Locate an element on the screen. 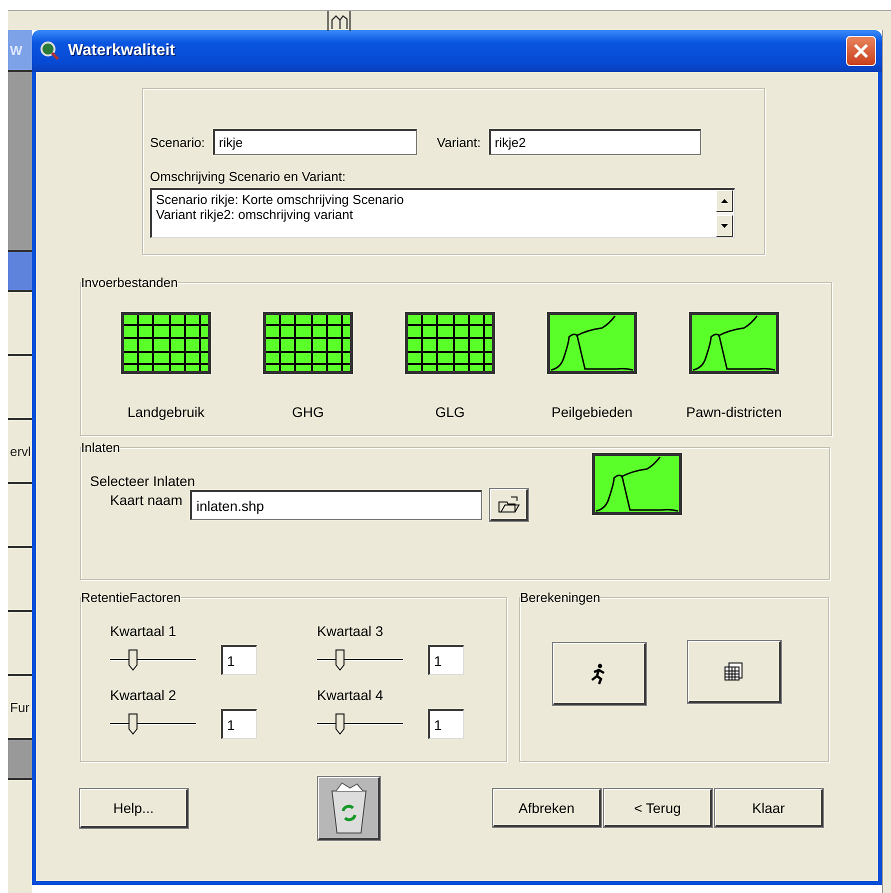 The image size is (891, 893). field-label: Kaart naam is located at coordinates (146, 500).